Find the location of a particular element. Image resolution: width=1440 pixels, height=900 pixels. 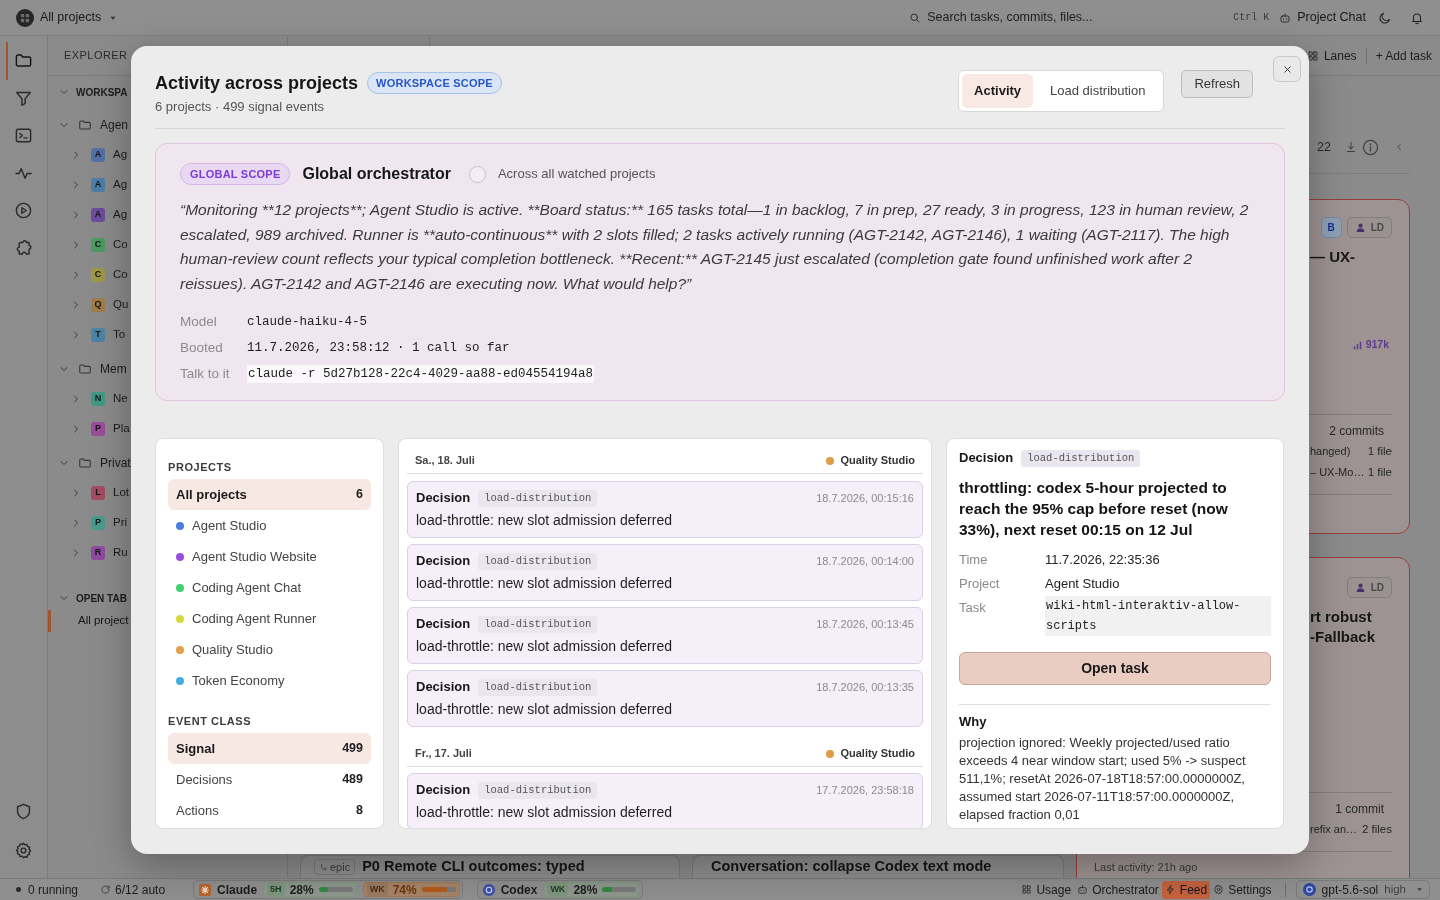

radio-button is located at coordinates (477, 174).